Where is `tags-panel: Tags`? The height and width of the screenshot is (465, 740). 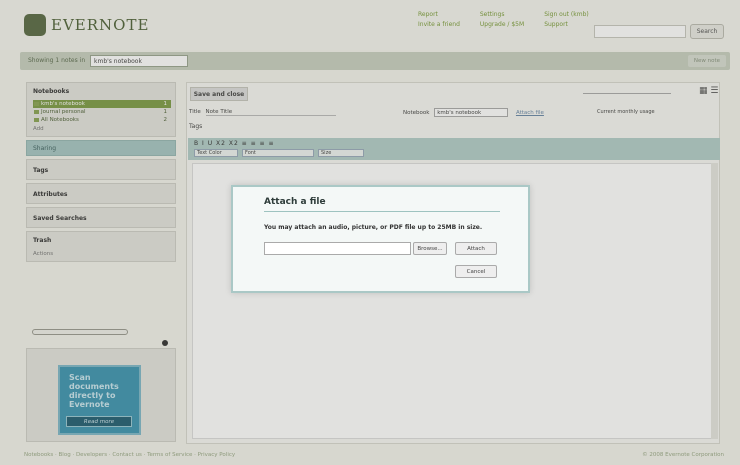 tags-panel: Tags is located at coordinates (101, 169).